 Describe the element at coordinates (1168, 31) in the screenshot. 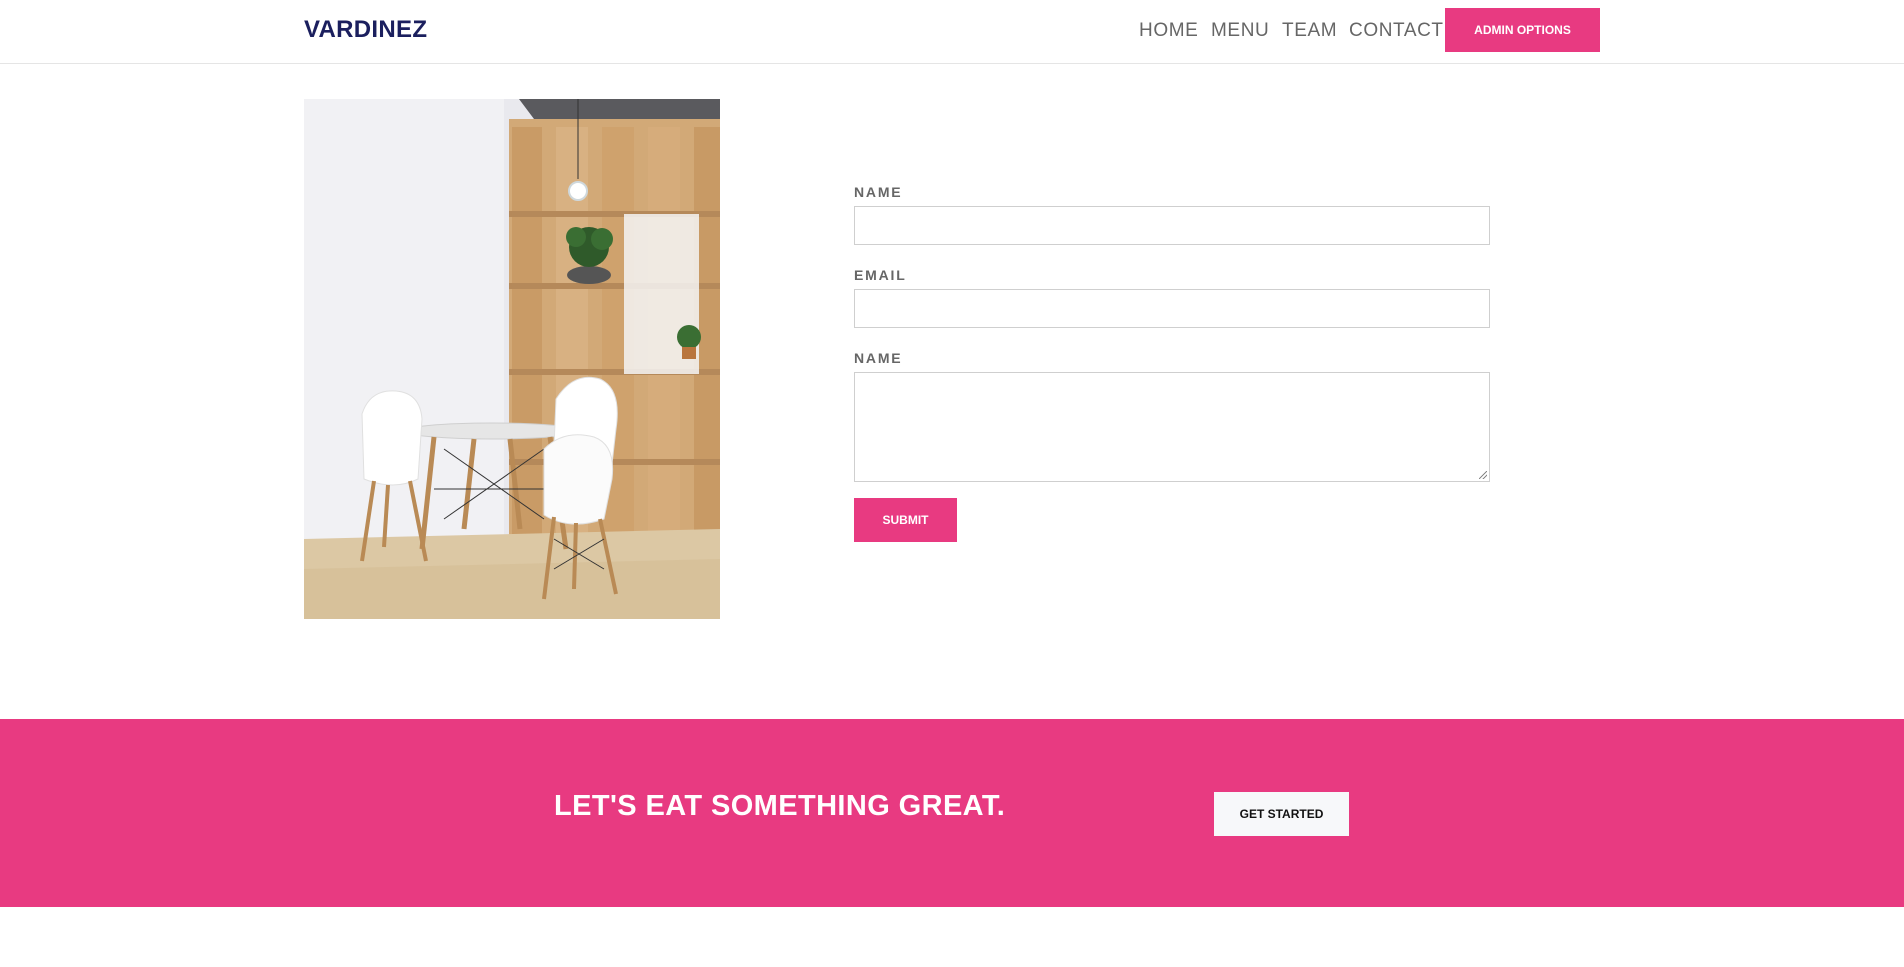

I see `nav-home: HOME` at that location.